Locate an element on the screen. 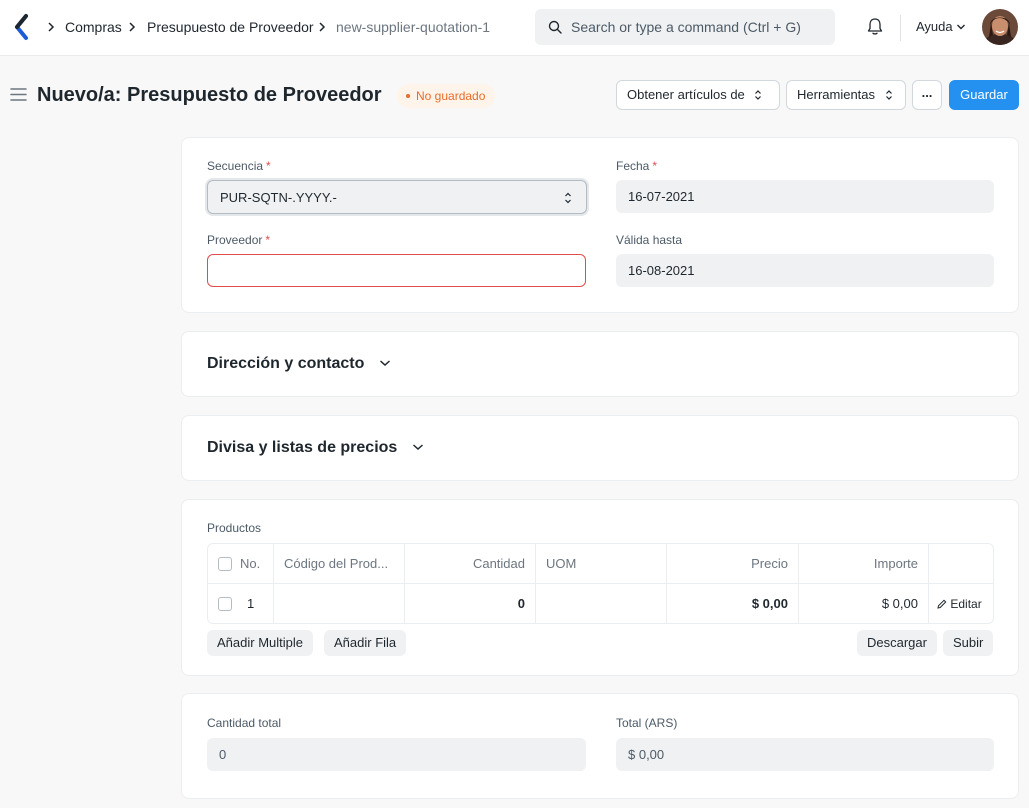  series-value: PUR-SQTN-.YYYY.- is located at coordinates (278, 197).